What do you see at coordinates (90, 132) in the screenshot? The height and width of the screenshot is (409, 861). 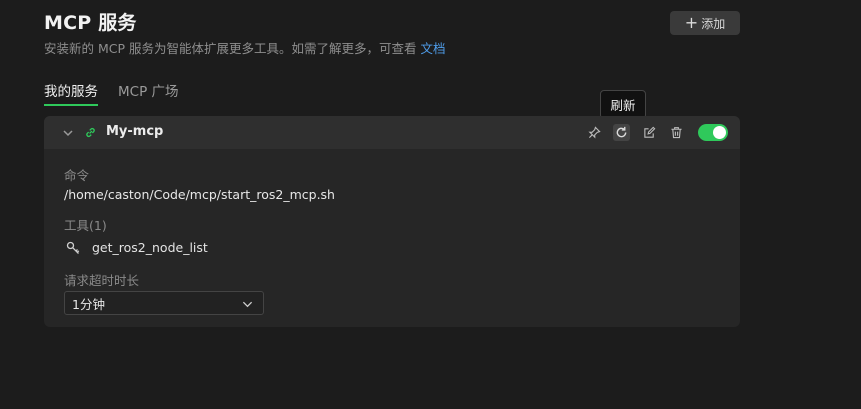 I see `link-icon` at bounding box center [90, 132].